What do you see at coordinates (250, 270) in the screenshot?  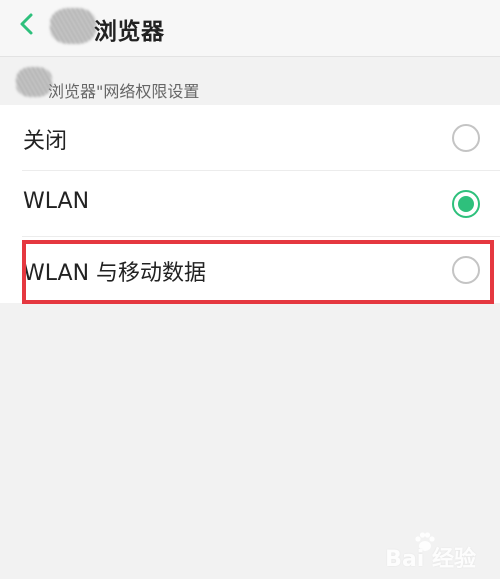 I see `option-wlan-and-mobile-data: WLAN 与移动数据` at bounding box center [250, 270].